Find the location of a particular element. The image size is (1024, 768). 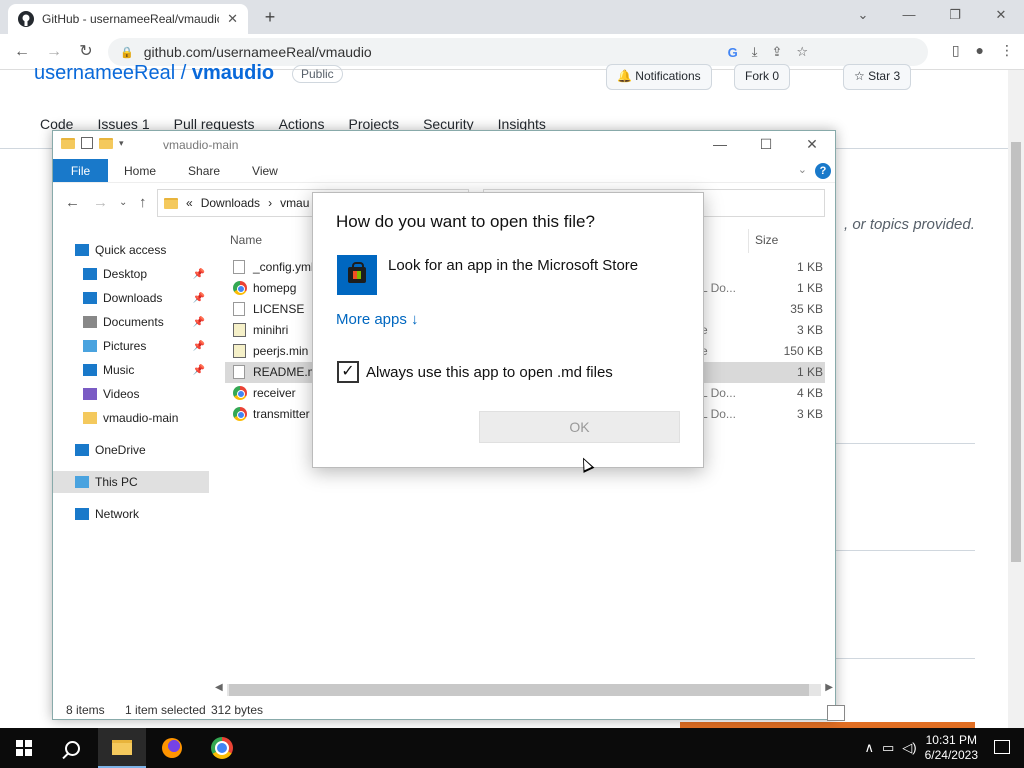

scroll-thumb is located at coordinates (519, 690).